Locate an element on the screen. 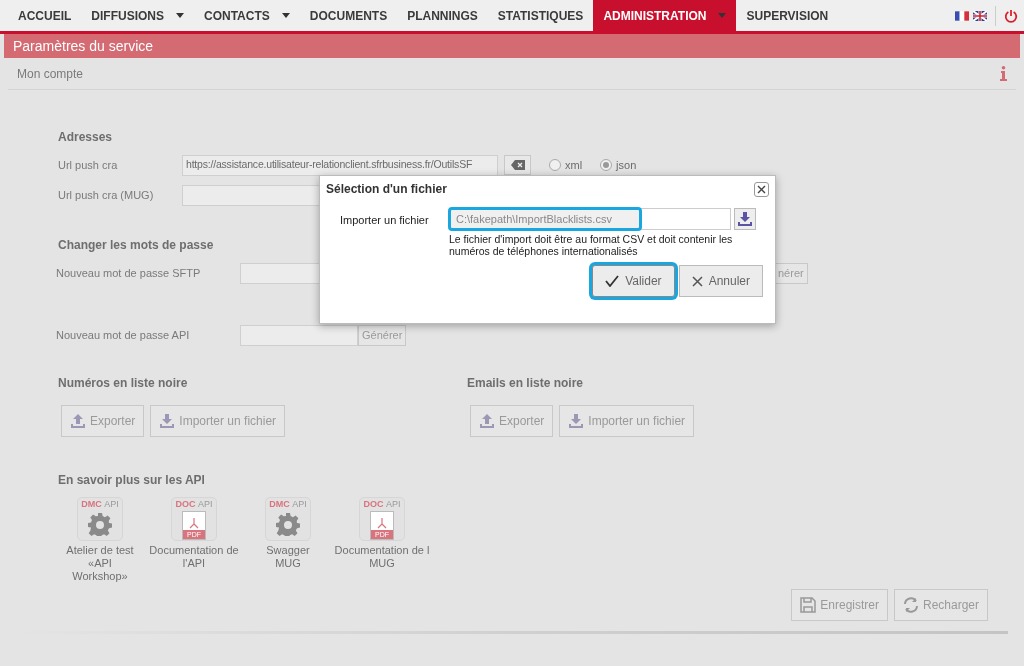 Image resolution: width=1024 pixels, height=666 pixels. field-label: Url push cra (MUG) is located at coordinates (106, 195).